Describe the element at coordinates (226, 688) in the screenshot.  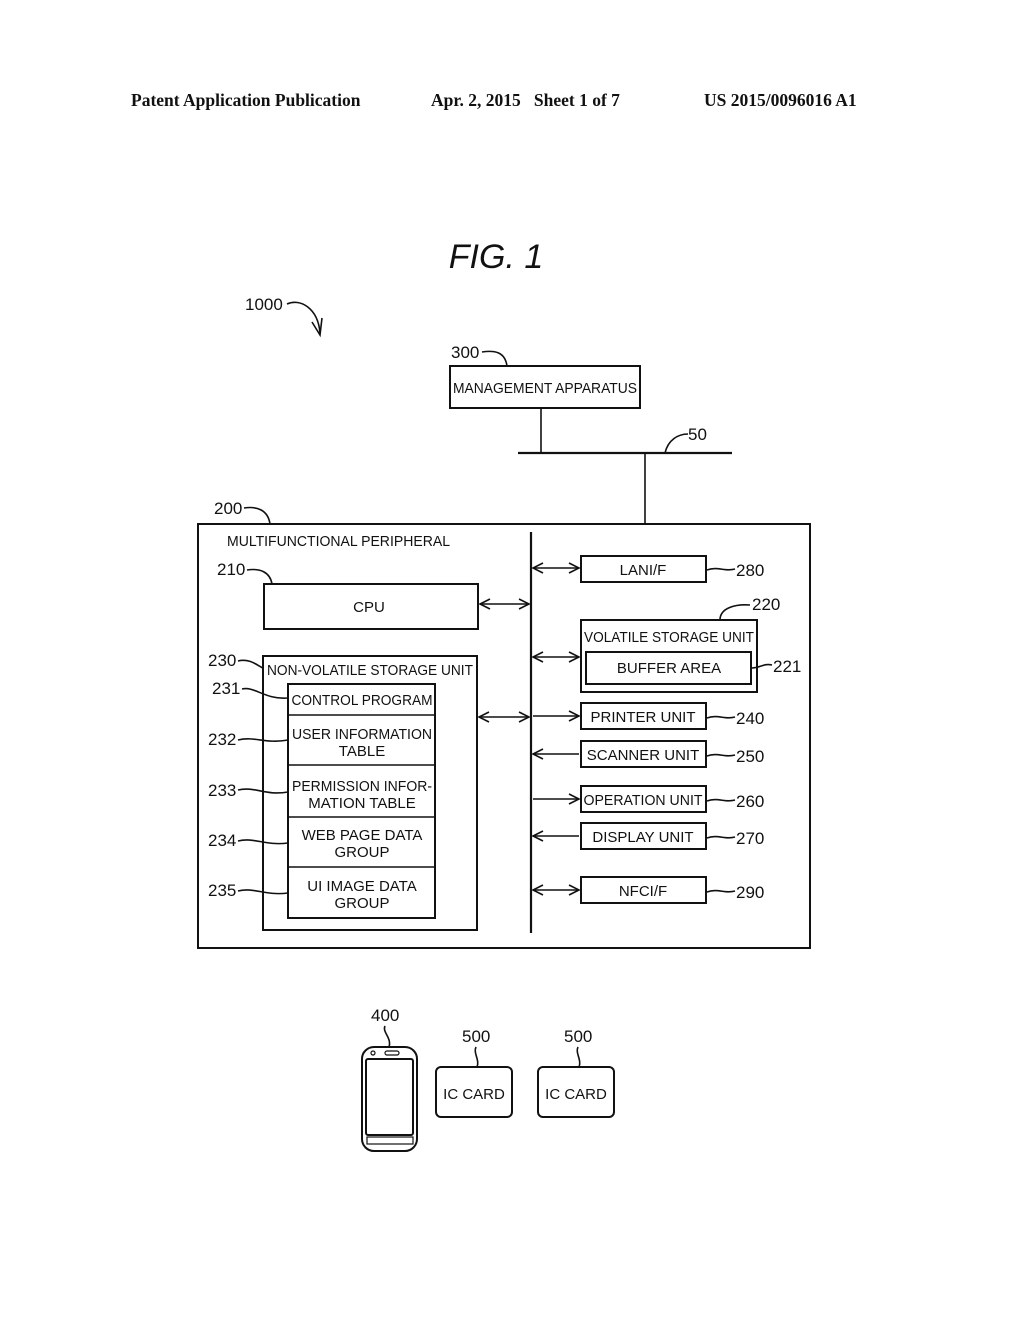
I see `ref-231: 231` at that location.